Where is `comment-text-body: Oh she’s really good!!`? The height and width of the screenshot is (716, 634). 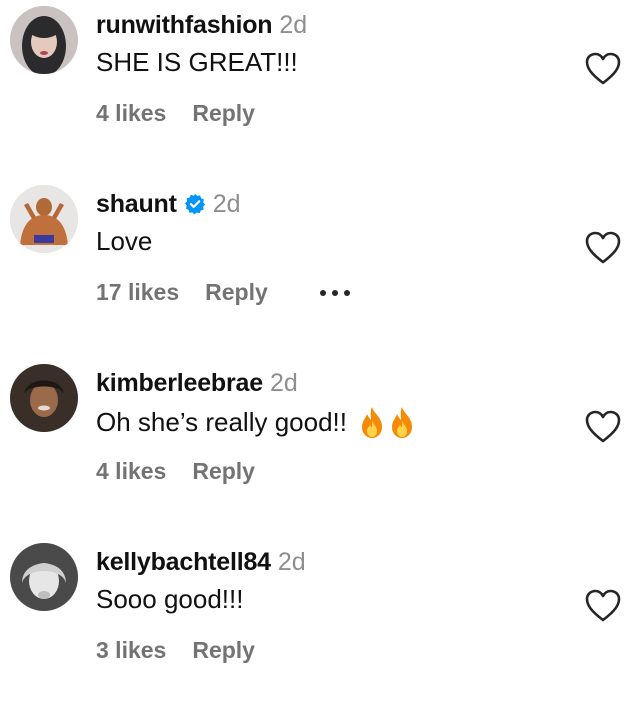 comment-text-body: Oh she’s really good!! is located at coordinates (221, 421).